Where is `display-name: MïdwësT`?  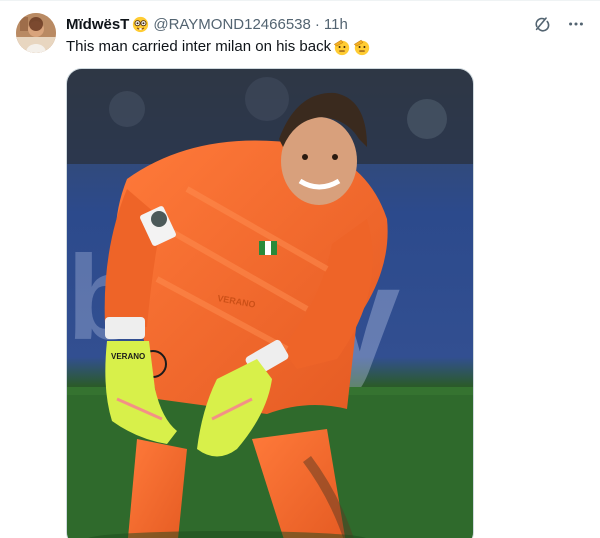
display-name: MïdwësT is located at coordinates (97, 24).